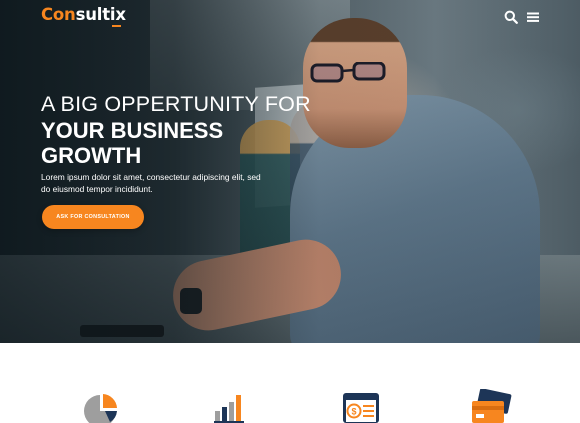 The width and height of the screenshot is (580, 423). Describe the element at coordinates (93, 217) in the screenshot. I see `consultation-button: ASK FOR CONSULTATION` at that location.